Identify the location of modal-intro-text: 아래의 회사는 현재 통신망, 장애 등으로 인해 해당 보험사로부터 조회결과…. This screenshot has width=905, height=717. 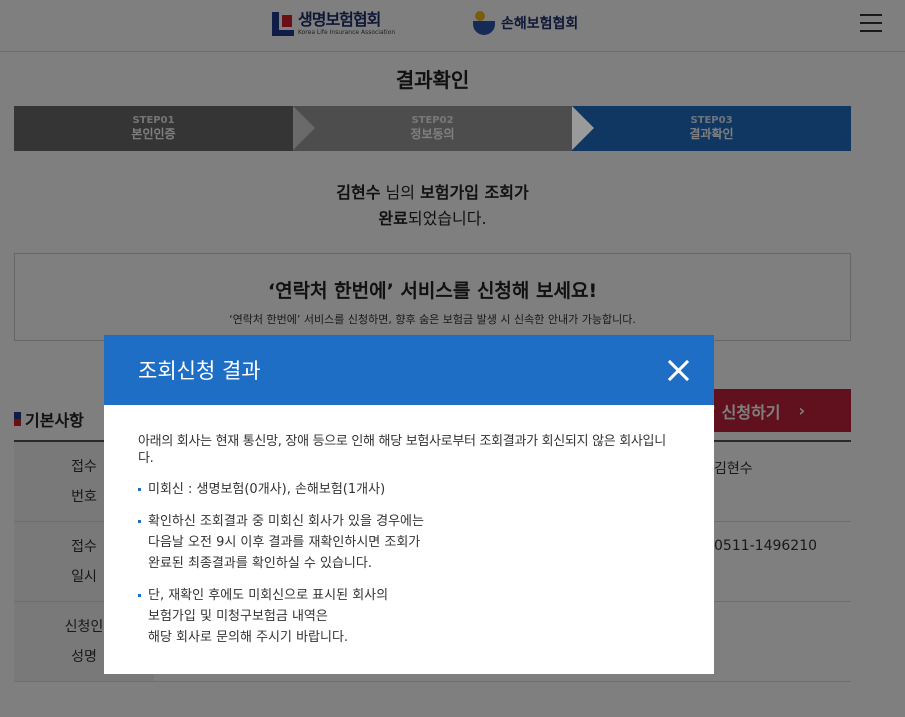
(402, 450).